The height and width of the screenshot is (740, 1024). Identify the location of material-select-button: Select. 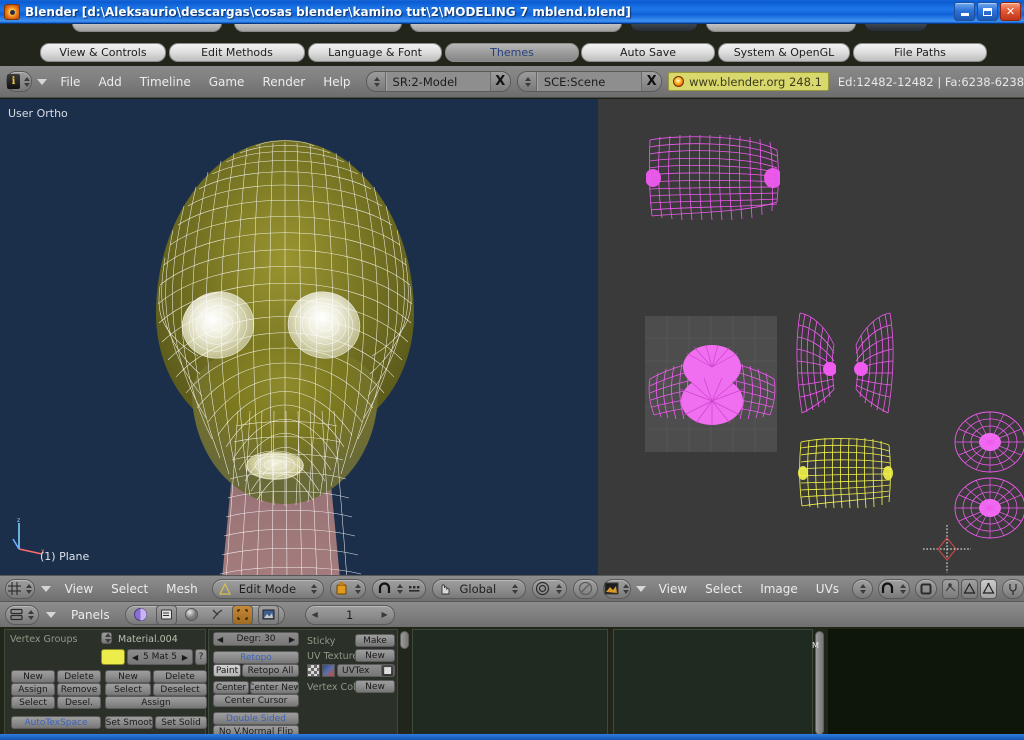
(128, 689).